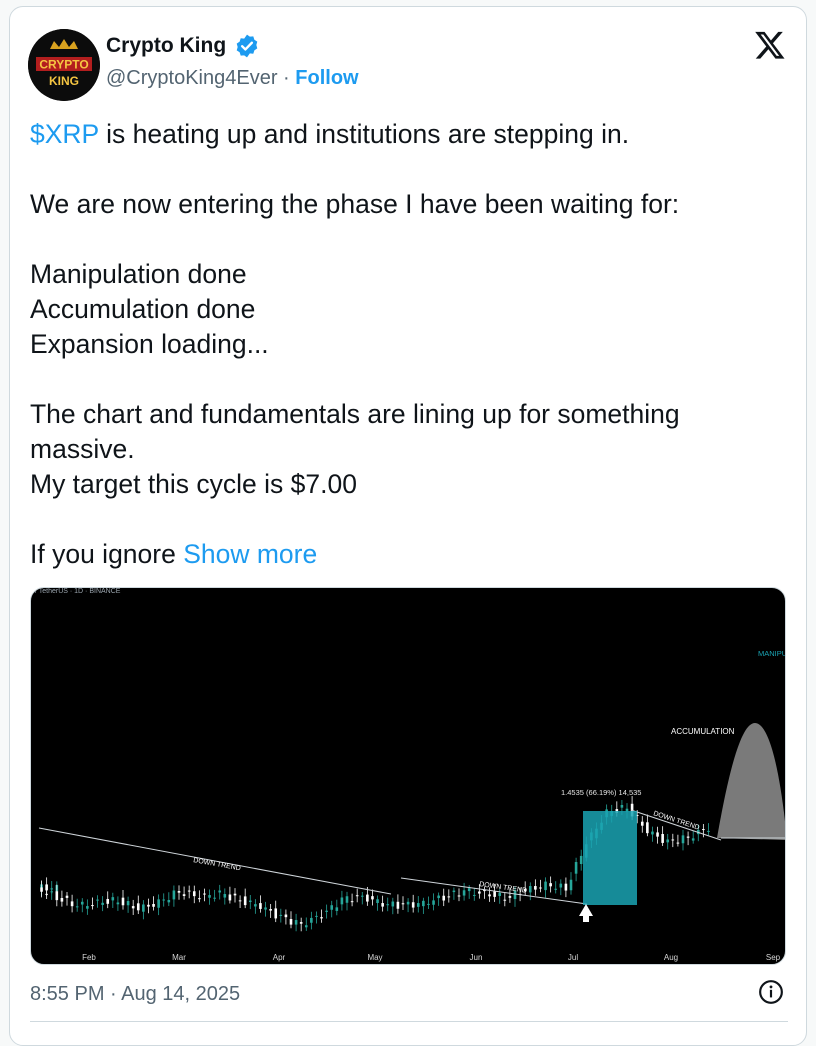 The height and width of the screenshot is (1046, 816). What do you see at coordinates (772, 653) in the screenshot?
I see `manipulation-label: MANIPU` at bounding box center [772, 653].